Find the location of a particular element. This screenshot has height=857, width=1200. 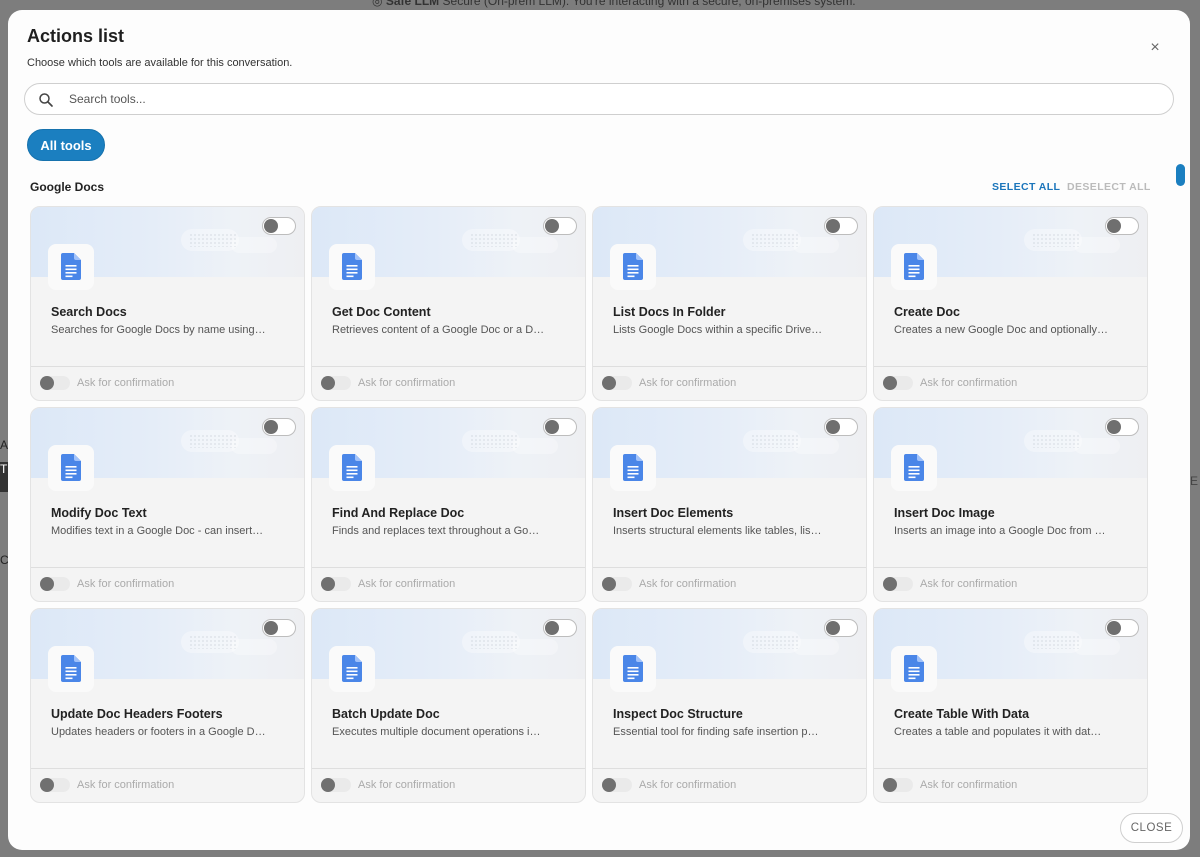

section-title: Google Docs is located at coordinates (67, 187).